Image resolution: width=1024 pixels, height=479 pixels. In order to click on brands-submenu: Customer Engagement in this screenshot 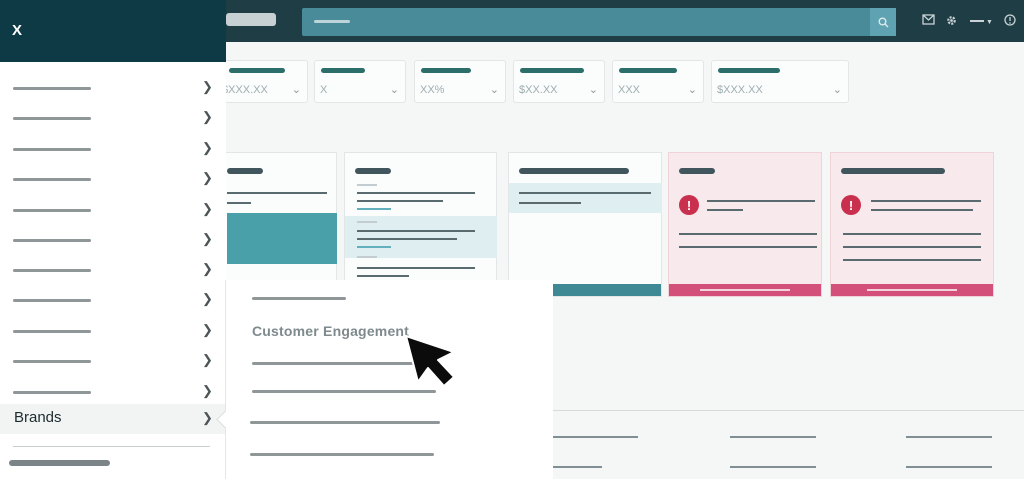, I will do `click(384, 379)`.